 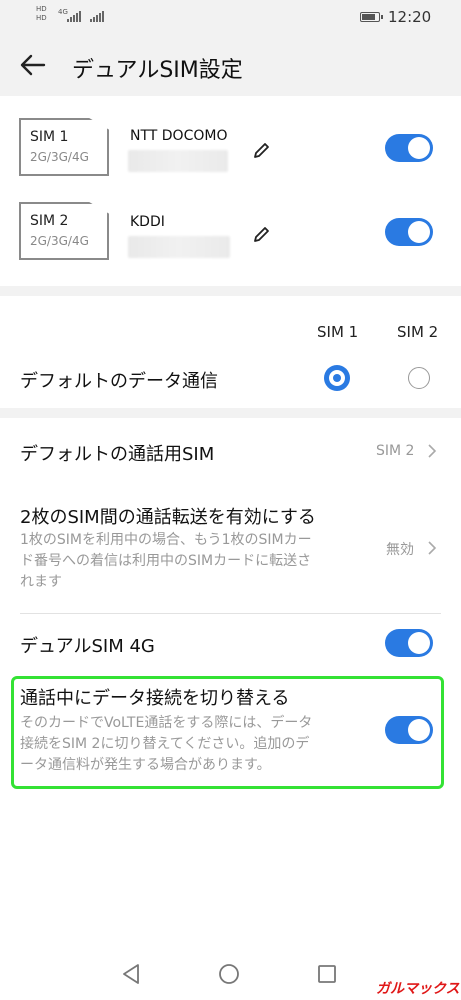 I want to click on status-bar: HD HD 4G 12:20, so click(x=230, y=18).